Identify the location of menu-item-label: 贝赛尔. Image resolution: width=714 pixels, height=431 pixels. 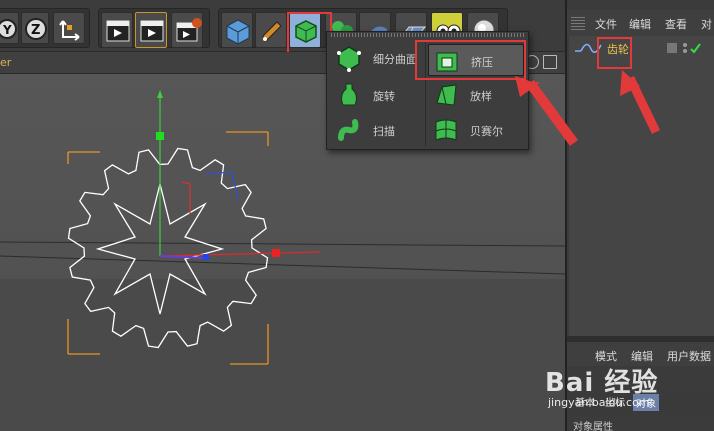
(486, 131).